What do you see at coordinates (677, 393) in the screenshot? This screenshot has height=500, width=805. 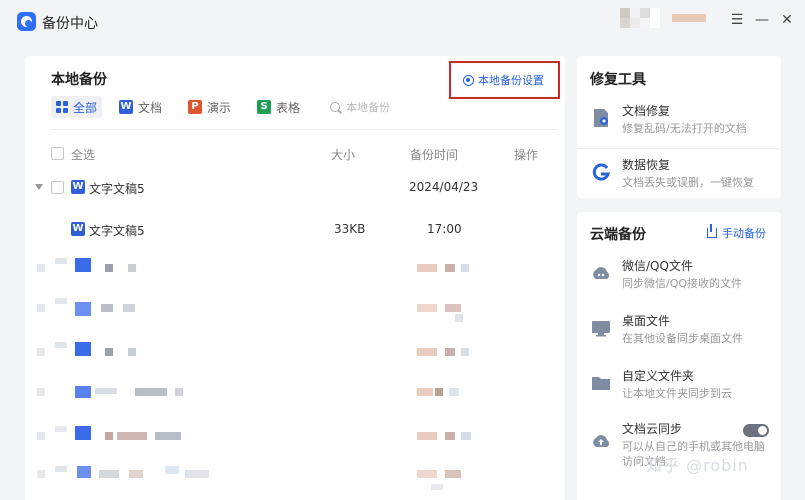 I see `tool-desc: 让本地文件夹同步到云` at bounding box center [677, 393].